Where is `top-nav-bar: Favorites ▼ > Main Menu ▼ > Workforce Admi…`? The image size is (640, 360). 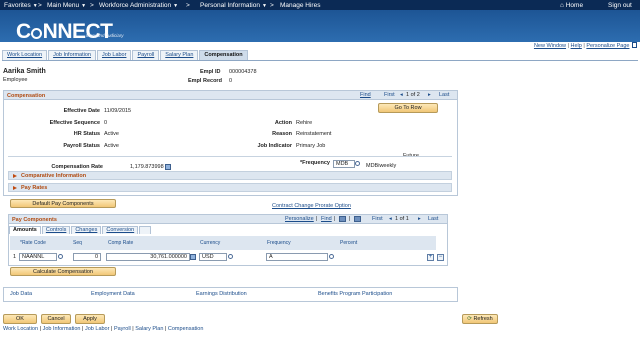 top-nav-bar: Favorites ▼ > Main Menu ▼ > Workforce Admi… is located at coordinates (320, 5).